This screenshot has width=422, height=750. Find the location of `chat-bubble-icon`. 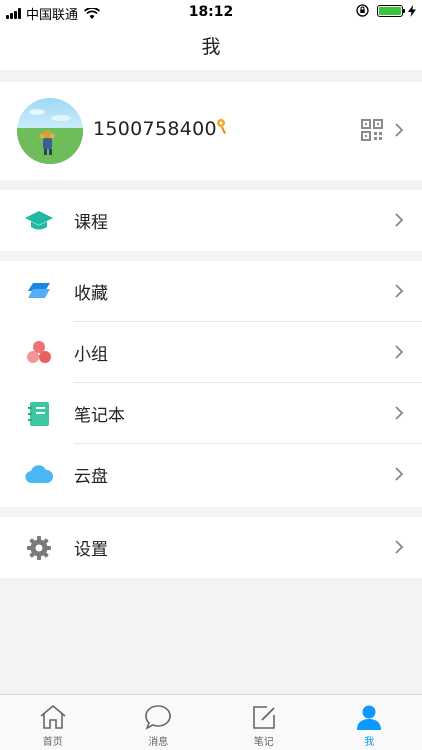

chat-bubble-icon is located at coordinates (158, 717).